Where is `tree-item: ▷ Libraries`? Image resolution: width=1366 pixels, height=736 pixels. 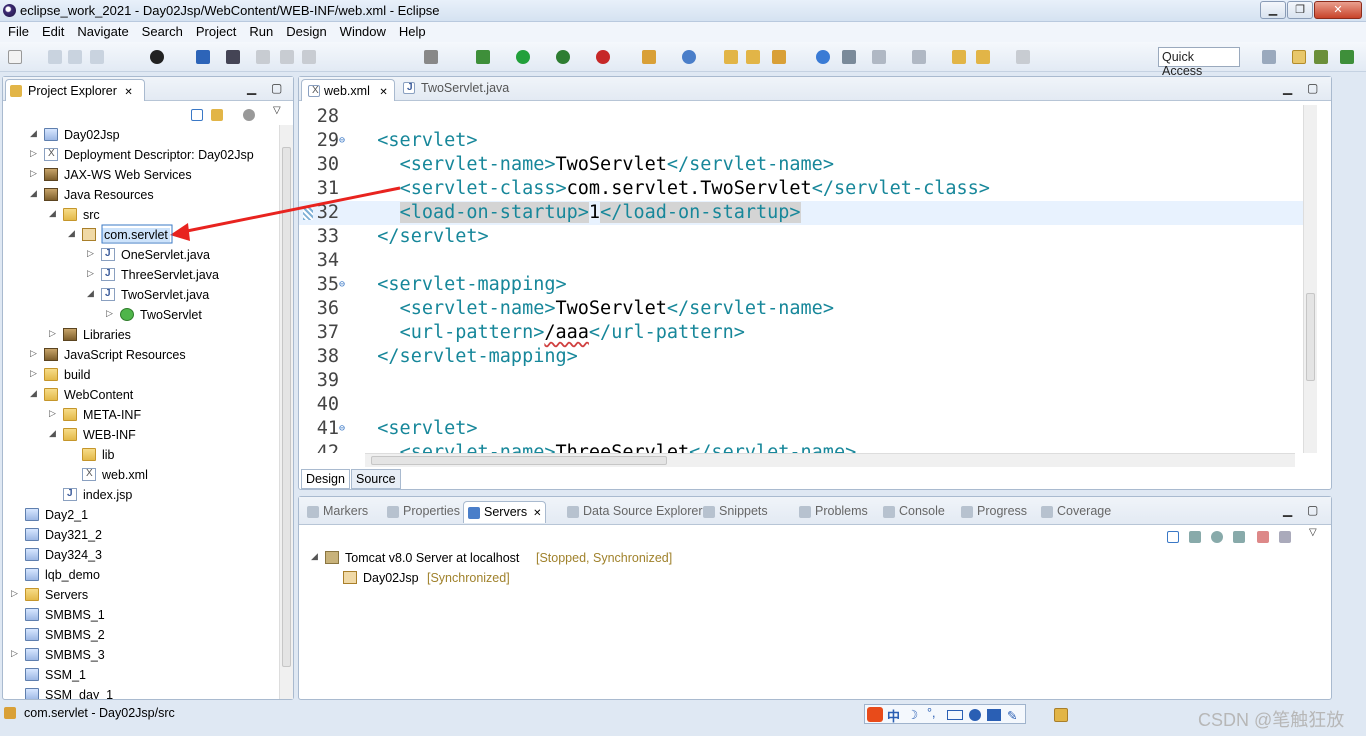 tree-item: ▷ Libraries is located at coordinates (141, 335).